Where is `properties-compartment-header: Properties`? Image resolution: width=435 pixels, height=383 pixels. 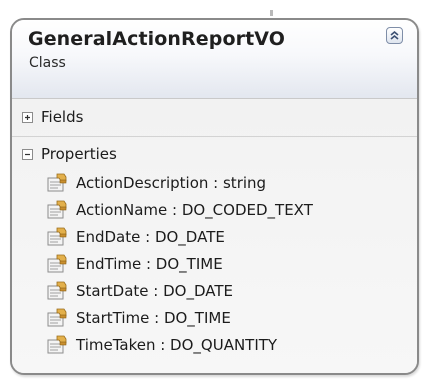
properties-compartment-header: Properties is located at coordinates (69, 154).